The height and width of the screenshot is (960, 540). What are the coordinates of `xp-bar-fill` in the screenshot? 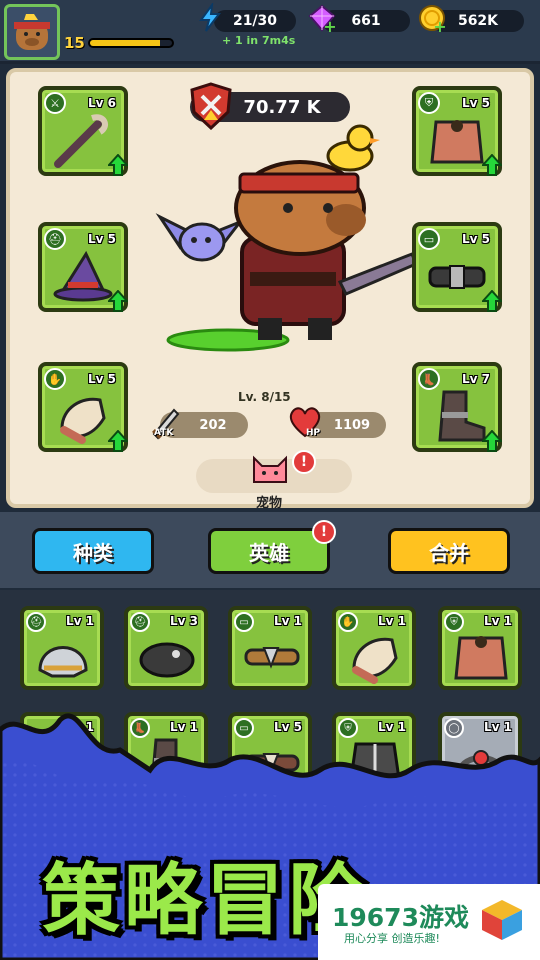 It's located at (125, 43).